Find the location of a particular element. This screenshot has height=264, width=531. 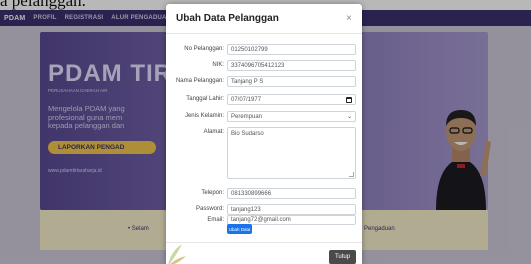

password-label: Password: is located at coordinates (209, 209).